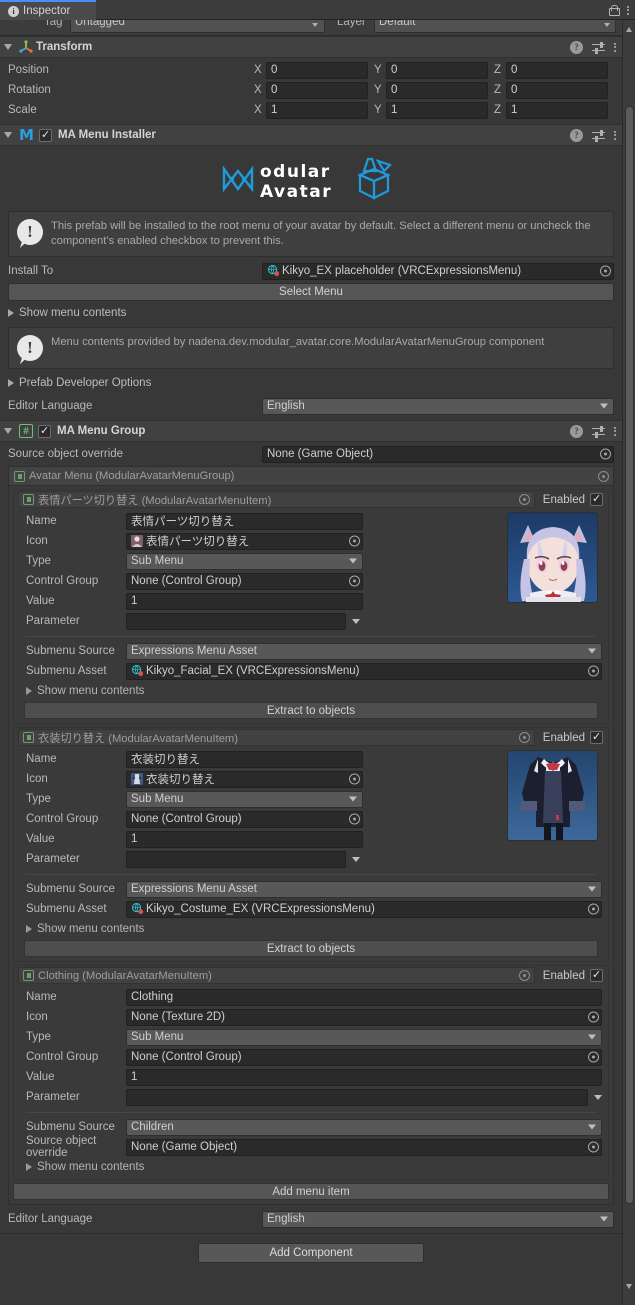  What do you see at coordinates (8, 135) in the screenshot?
I see `foldout-ma-menu-installer-icon` at bounding box center [8, 135].